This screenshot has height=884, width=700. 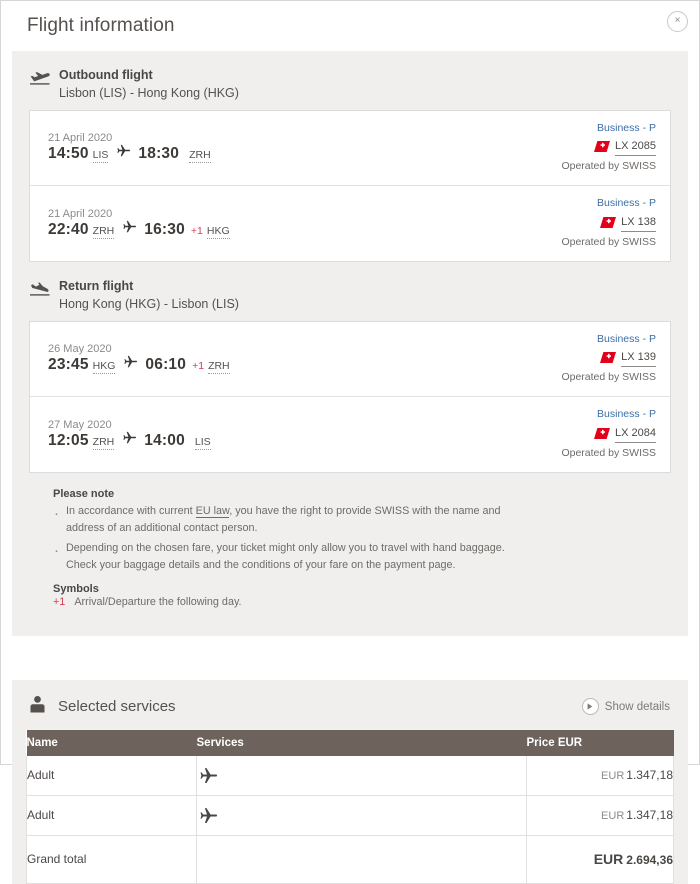 I want to click on eu-law-link: EU law, so click(x=212, y=511).